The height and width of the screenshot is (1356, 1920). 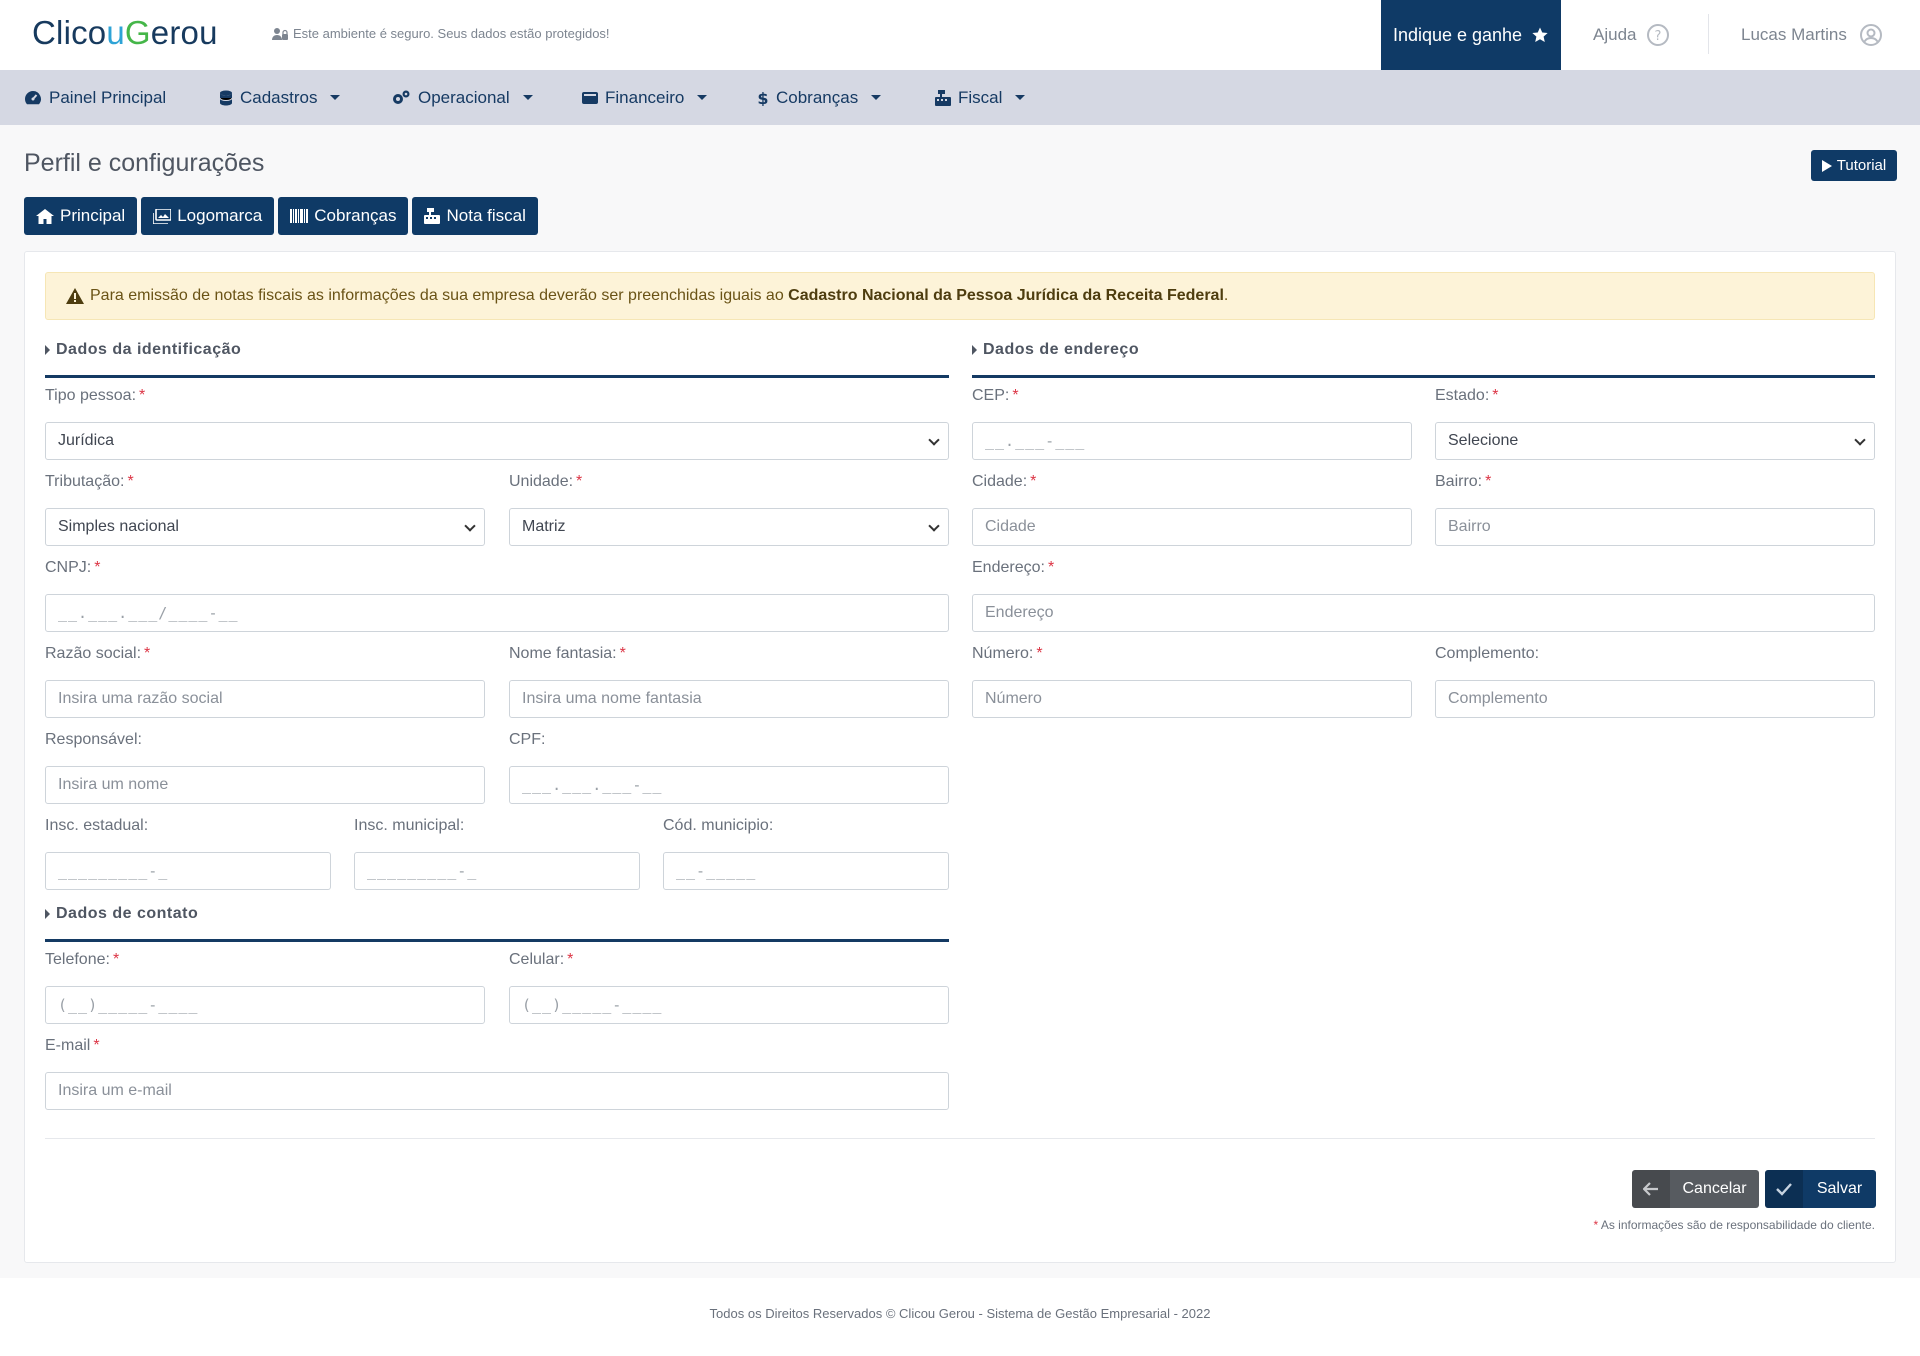 I want to click on save-button: Salvar, so click(x=1820, y=1189).